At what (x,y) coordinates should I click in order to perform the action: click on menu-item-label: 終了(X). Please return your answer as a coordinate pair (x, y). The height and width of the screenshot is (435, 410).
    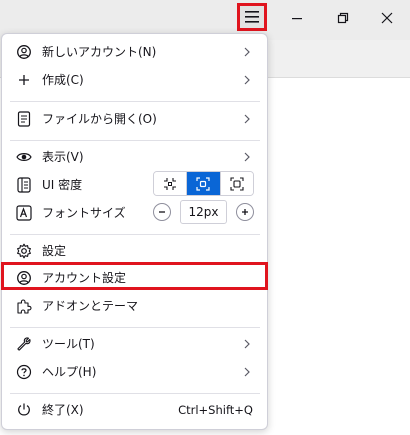
    Looking at the image, I should click on (63, 410).